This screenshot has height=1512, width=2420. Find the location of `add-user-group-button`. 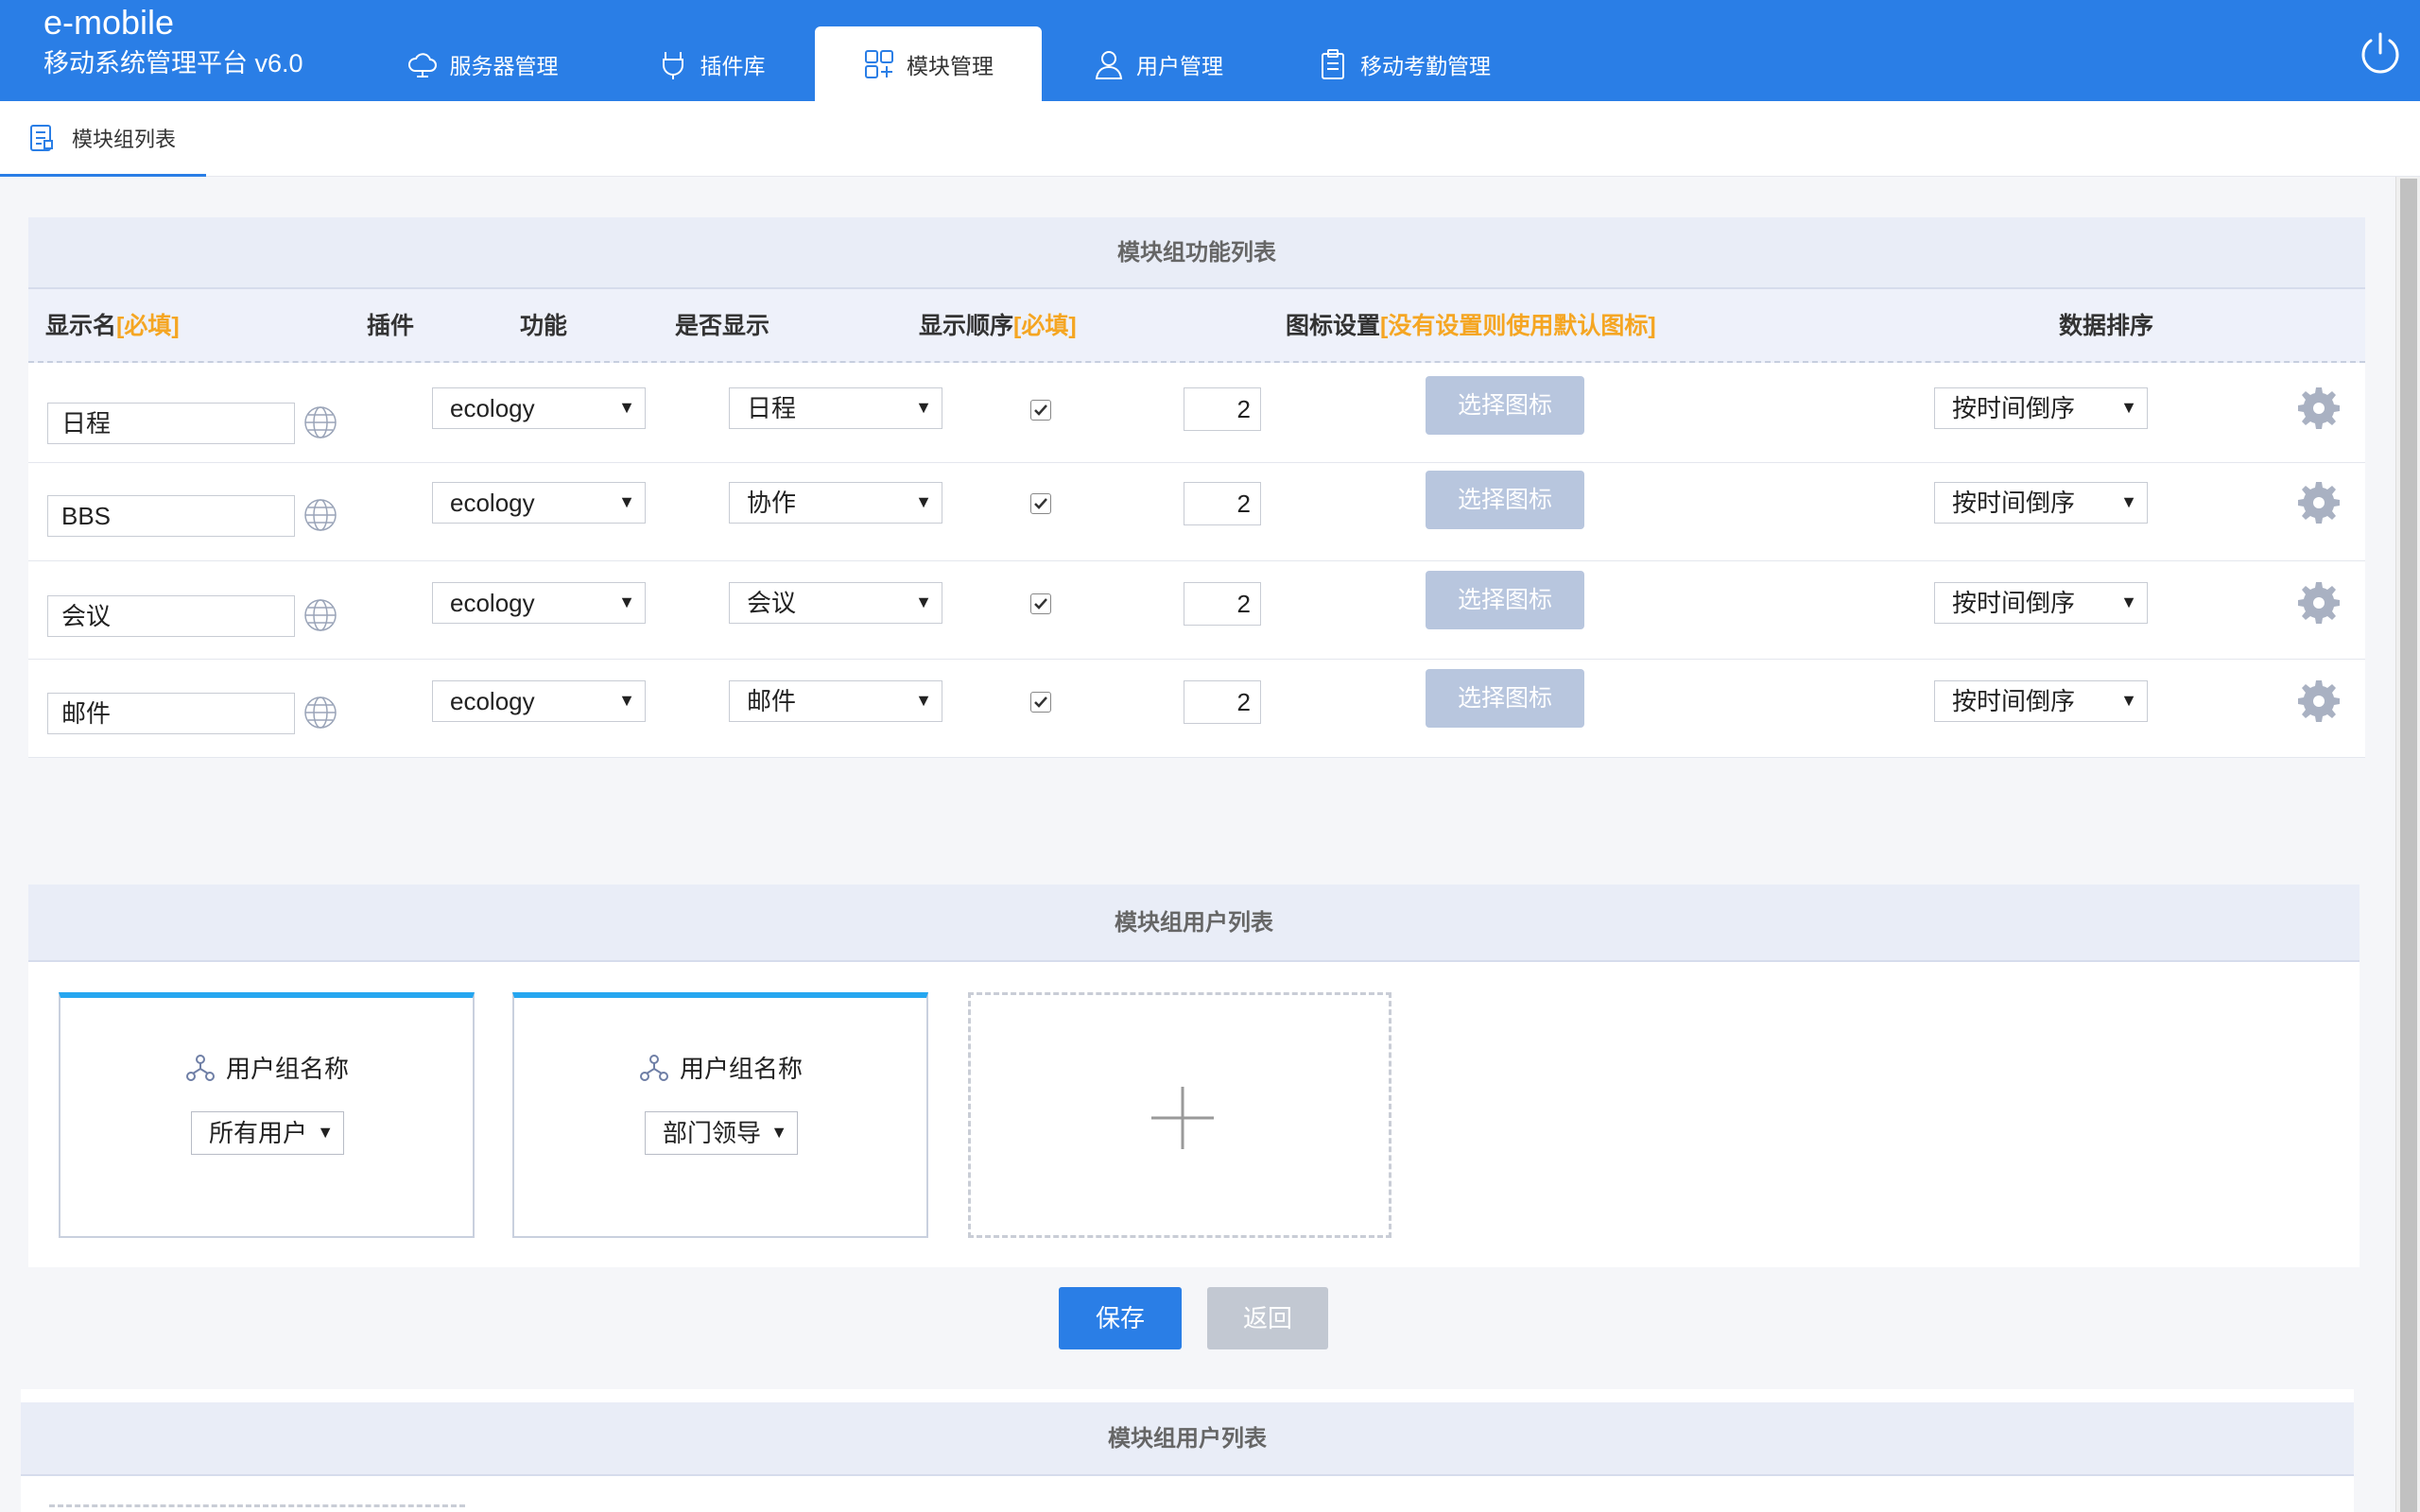

add-user-group-button is located at coordinates (1180, 1115).